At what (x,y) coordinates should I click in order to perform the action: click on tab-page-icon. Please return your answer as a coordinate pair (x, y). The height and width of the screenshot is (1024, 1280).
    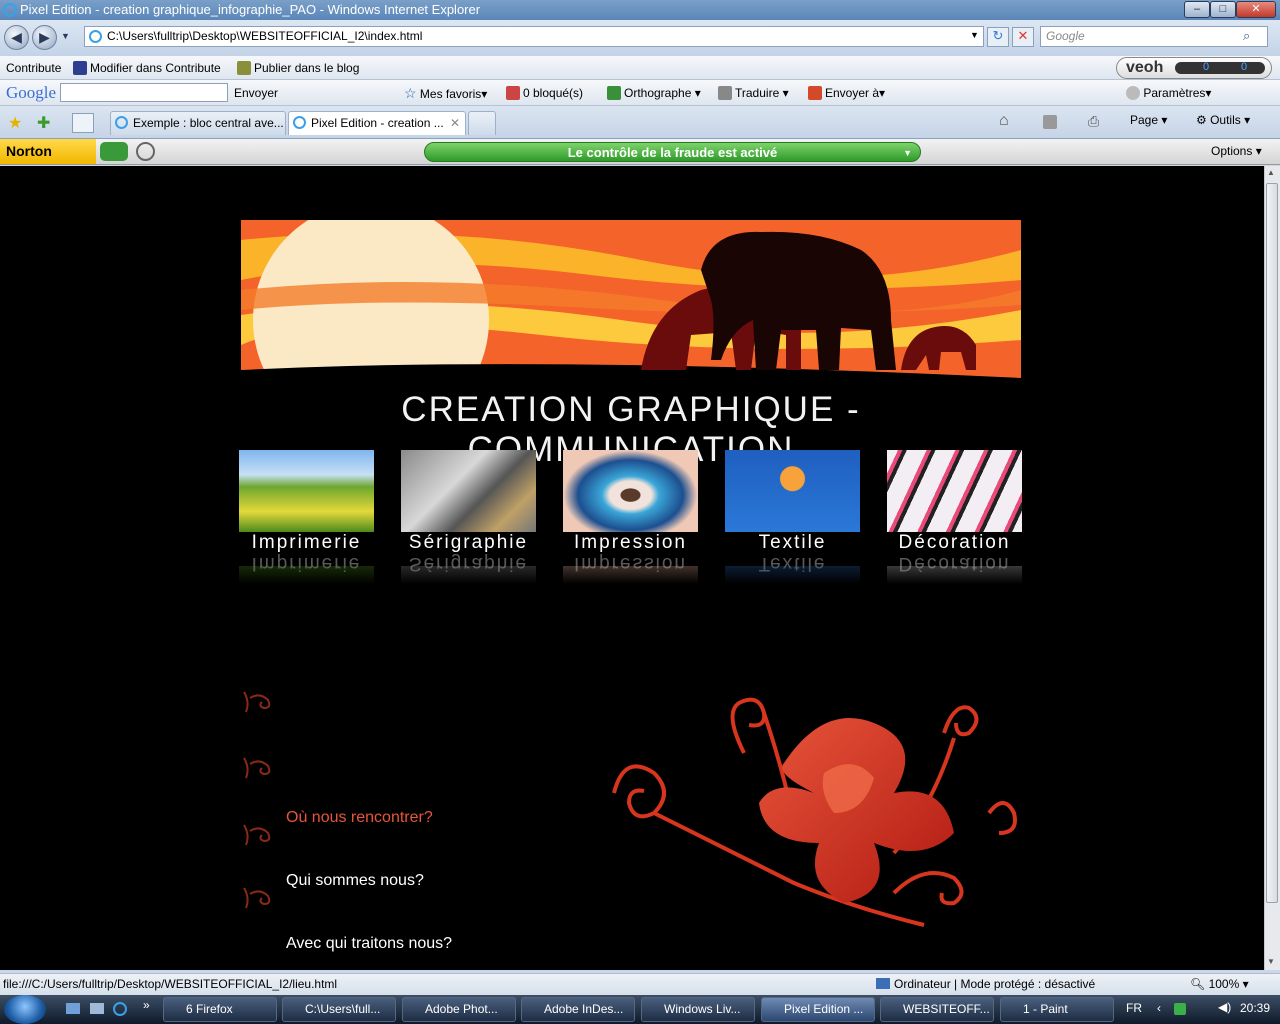
    Looking at the image, I should click on (299, 122).